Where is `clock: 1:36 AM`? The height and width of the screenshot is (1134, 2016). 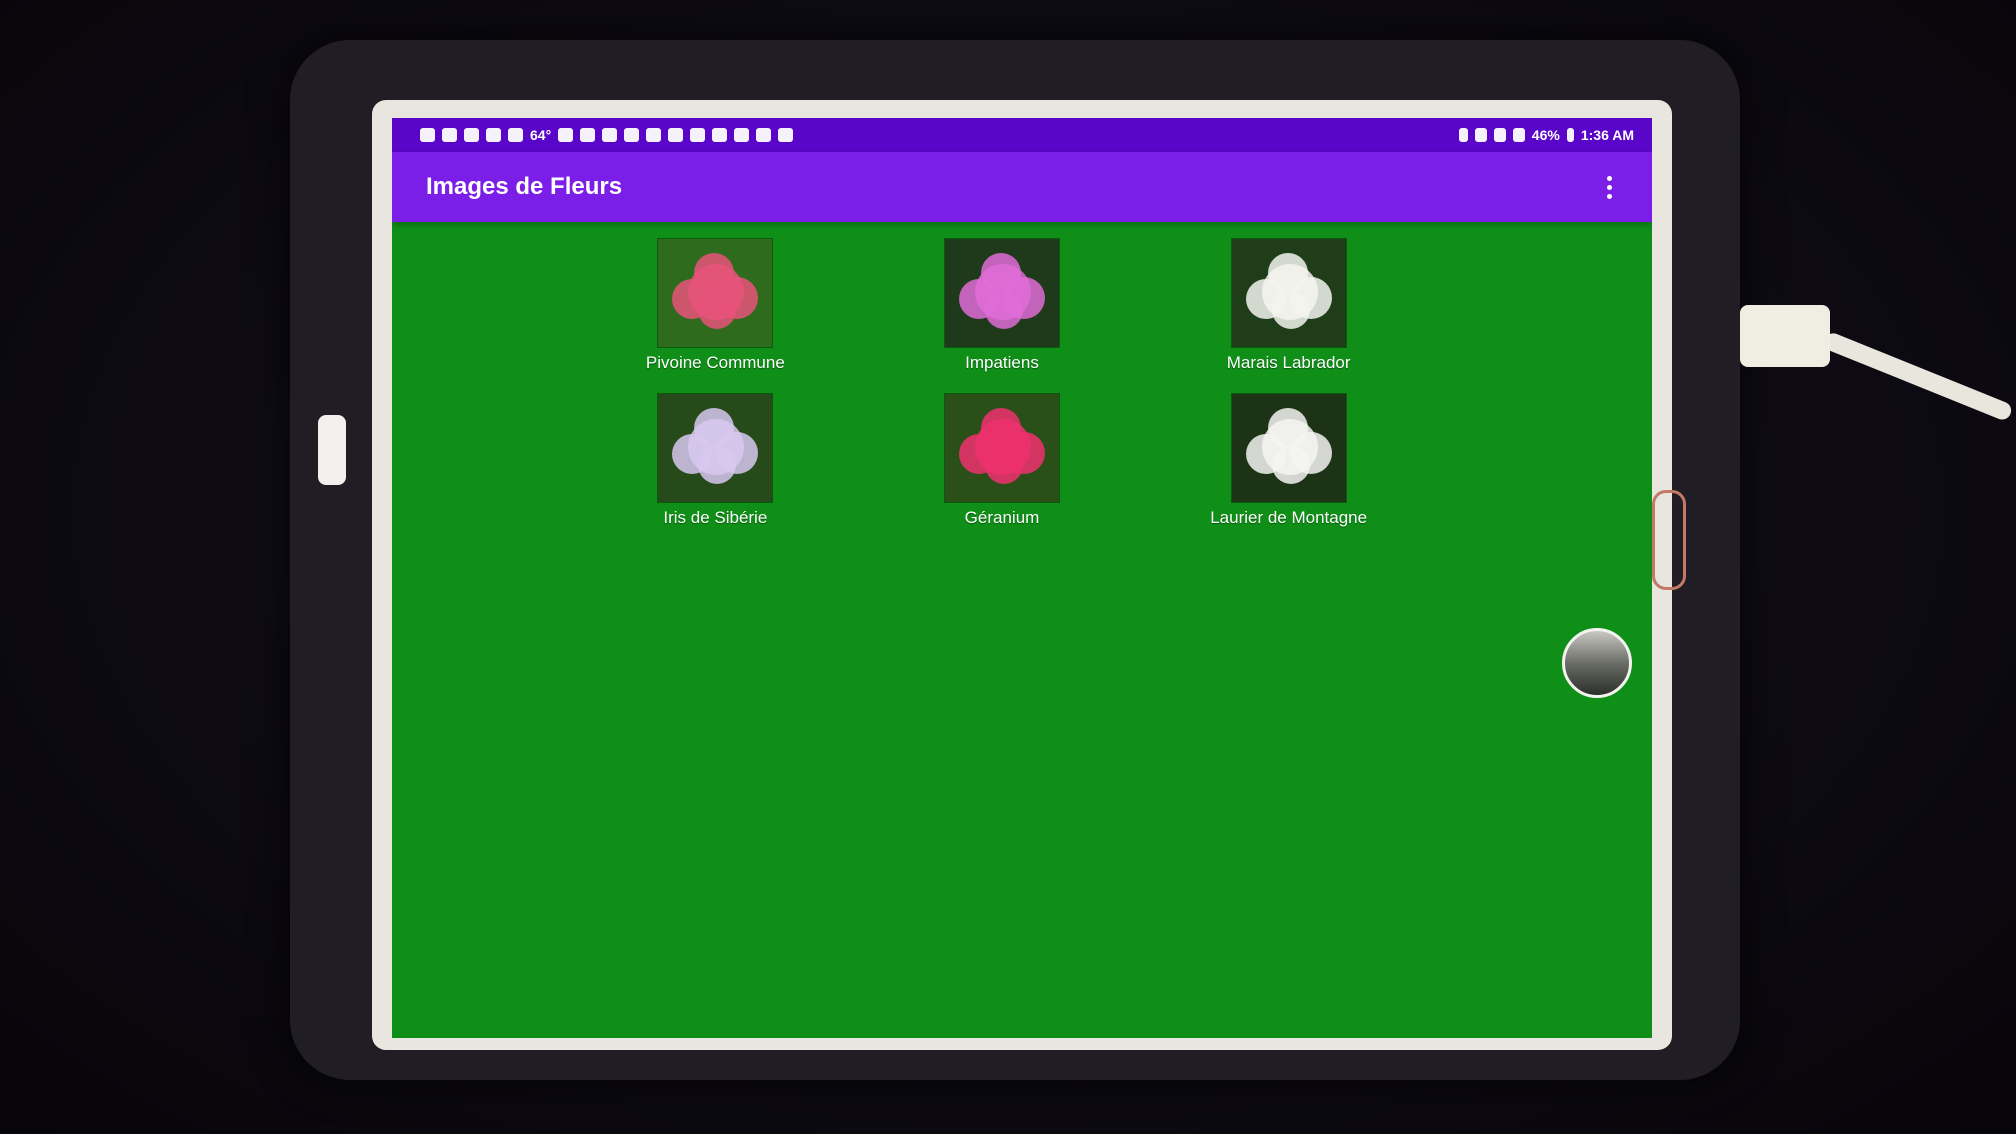 clock: 1:36 AM is located at coordinates (1607, 135).